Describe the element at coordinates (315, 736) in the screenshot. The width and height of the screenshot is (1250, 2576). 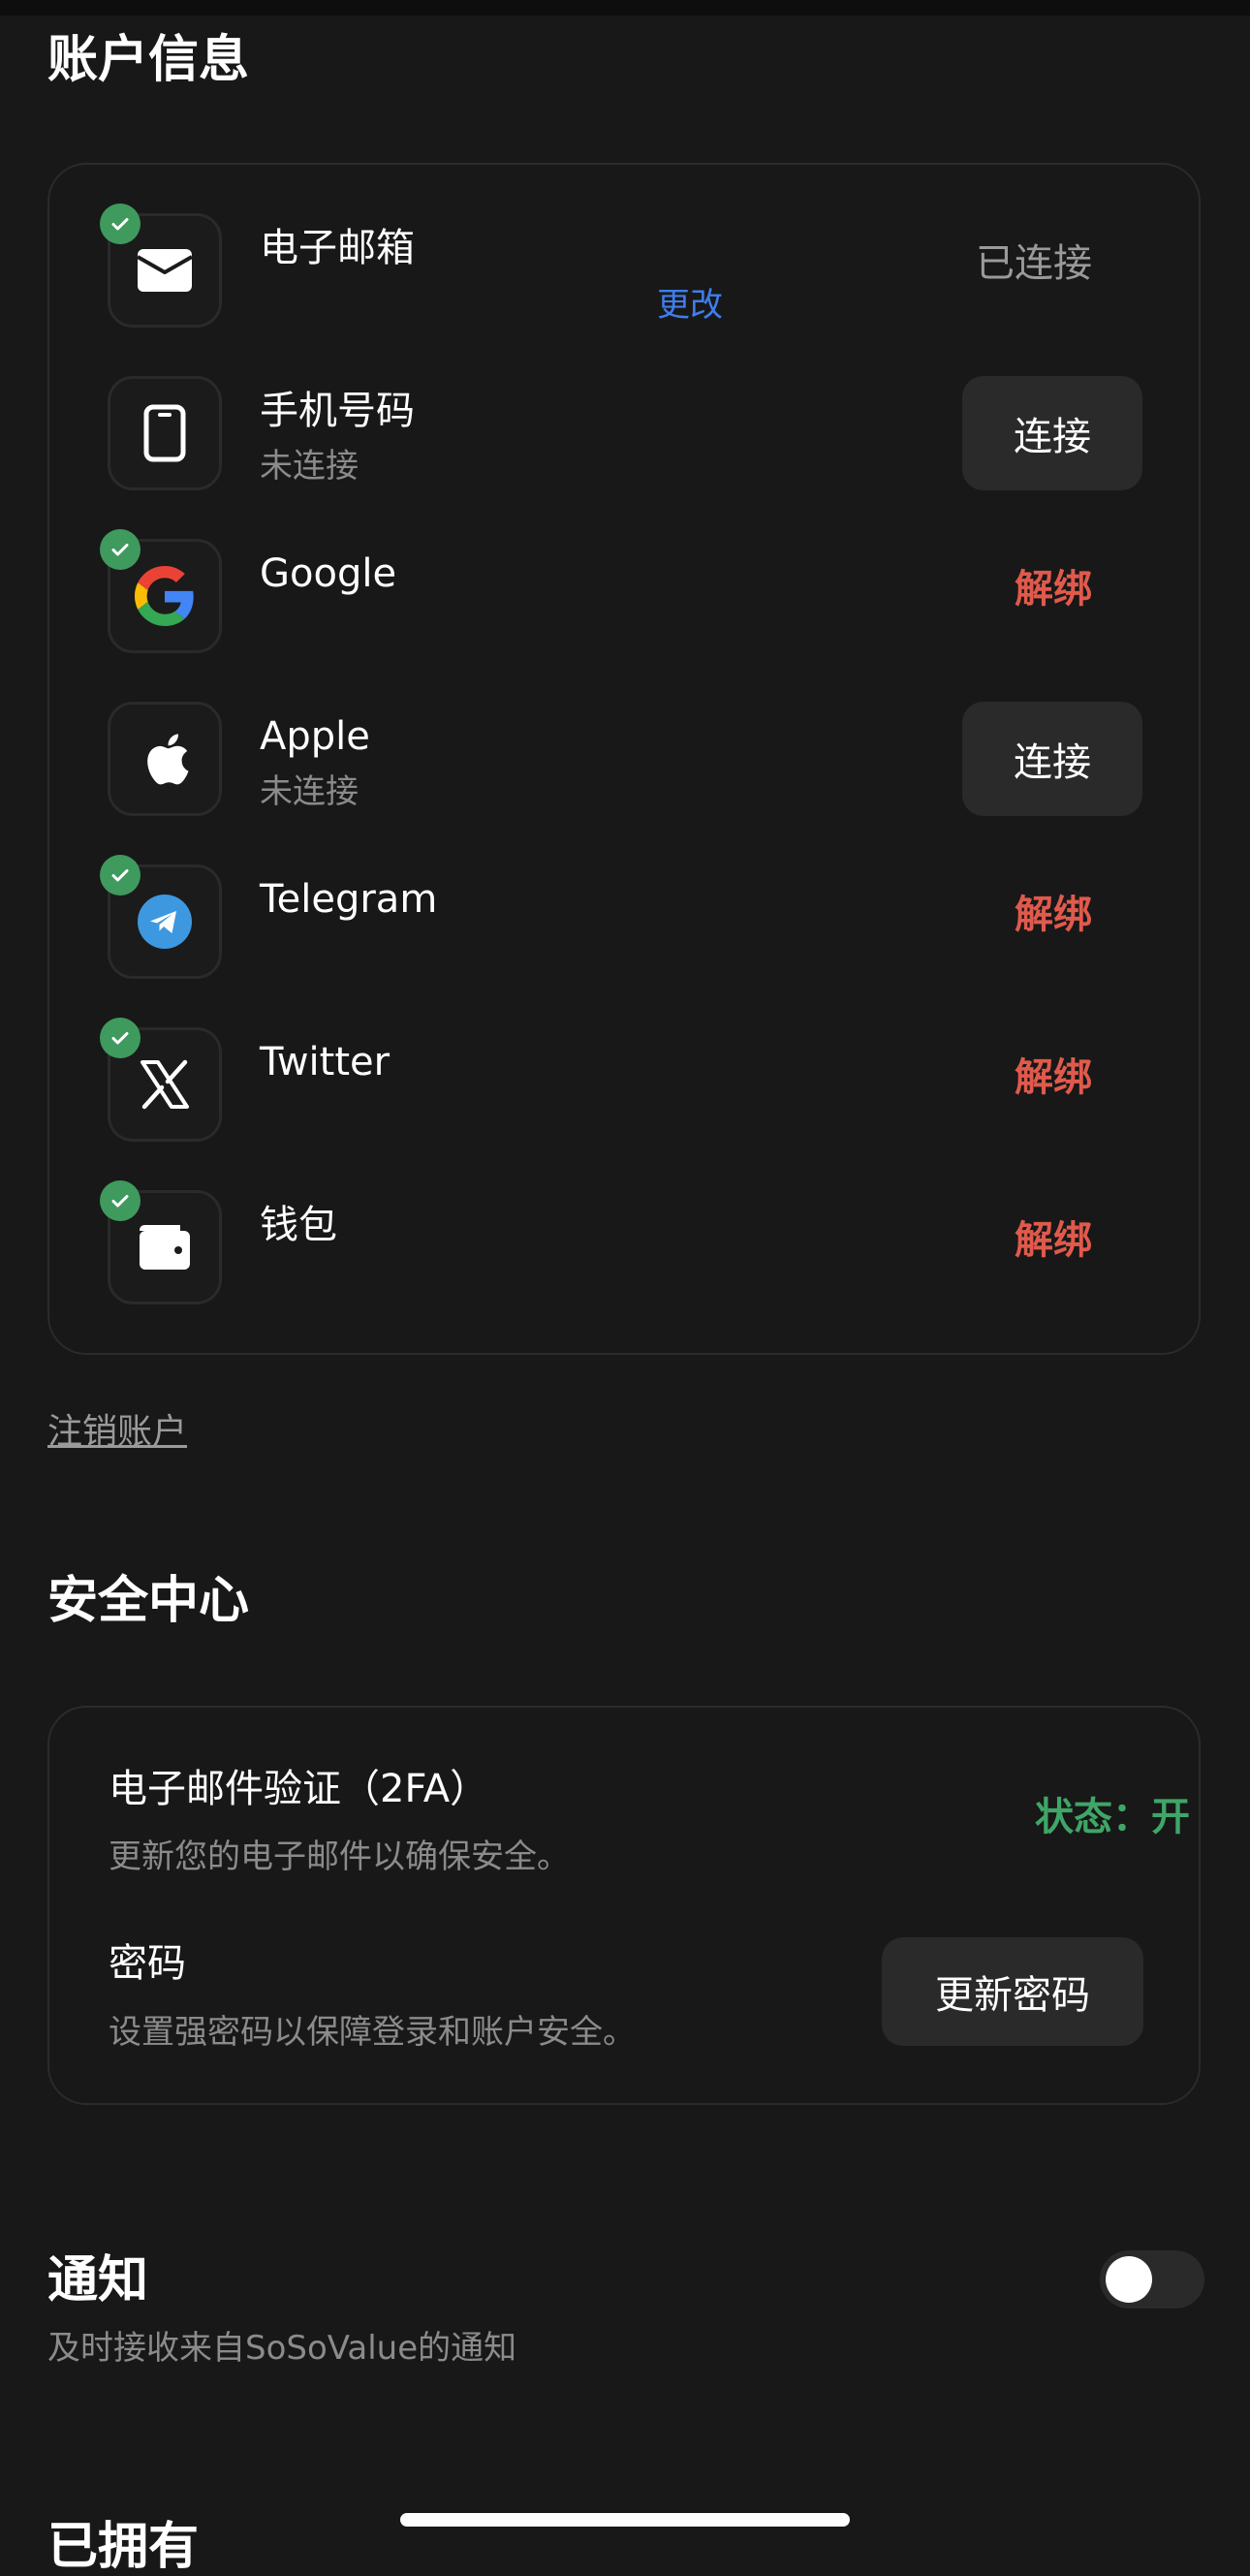
I see `apple-label: Apple` at that location.